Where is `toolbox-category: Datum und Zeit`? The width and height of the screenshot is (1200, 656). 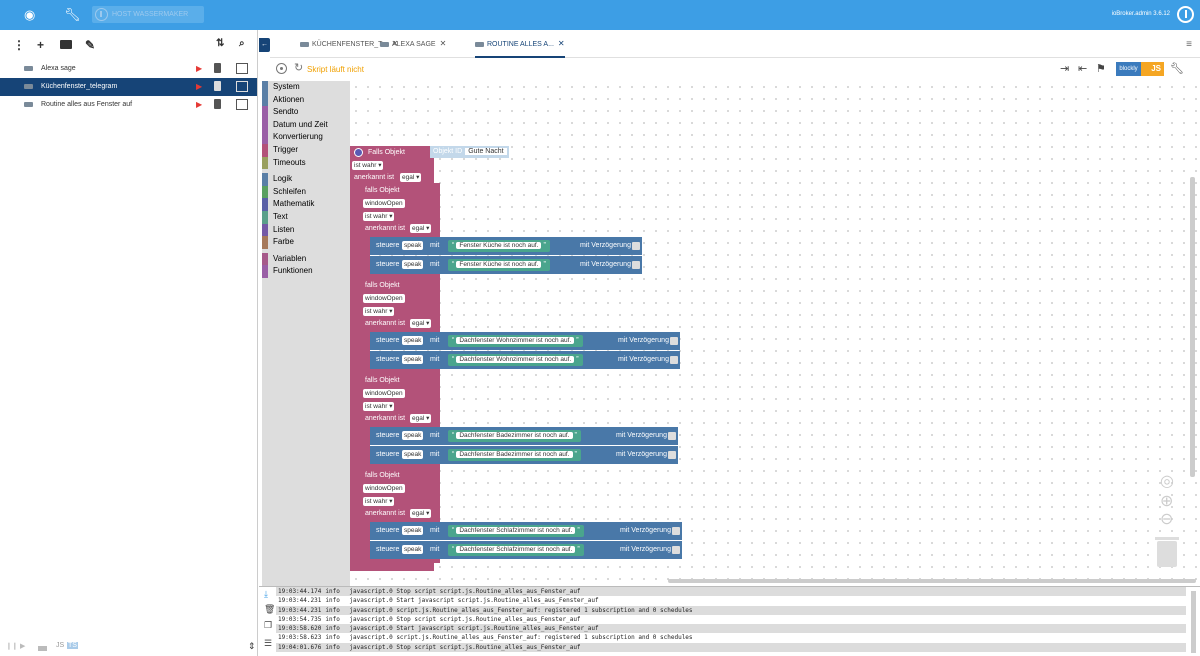 toolbox-category: Datum und Zeit is located at coordinates (306, 125).